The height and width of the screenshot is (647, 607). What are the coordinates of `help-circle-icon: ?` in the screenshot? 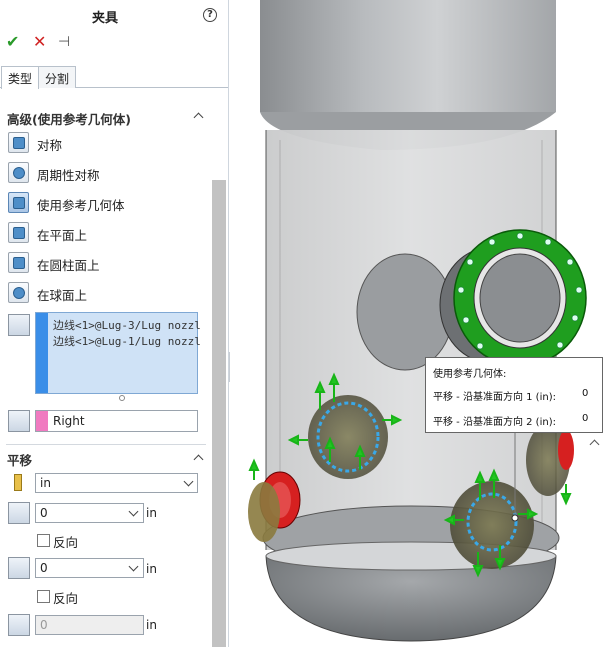 It's located at (210, 15).